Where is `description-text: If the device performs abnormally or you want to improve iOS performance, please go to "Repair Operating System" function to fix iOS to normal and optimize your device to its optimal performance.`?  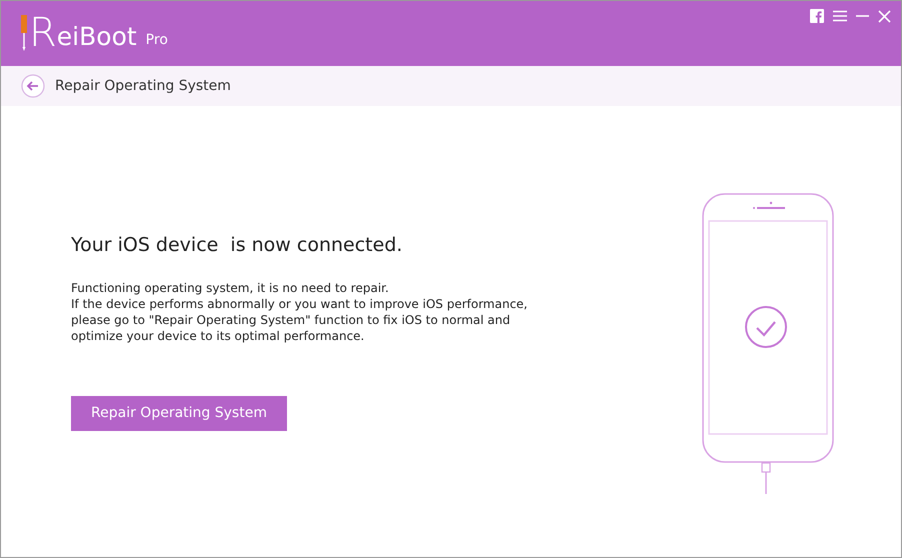 description-text: If the device performs abnormally or you want to improve iOS performance, please go to "Repair Operating System" function to fix iOS to normal and optimize your device to its optimal performance. is located at coordinates (299, 320).